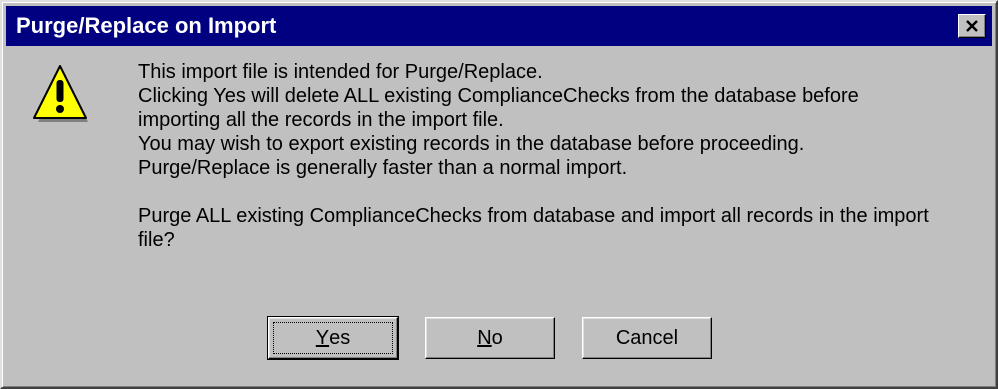  Describe the element at coordinates (322, 337) in the screenshot. I see `yes-mnemonic: Y` at that location.